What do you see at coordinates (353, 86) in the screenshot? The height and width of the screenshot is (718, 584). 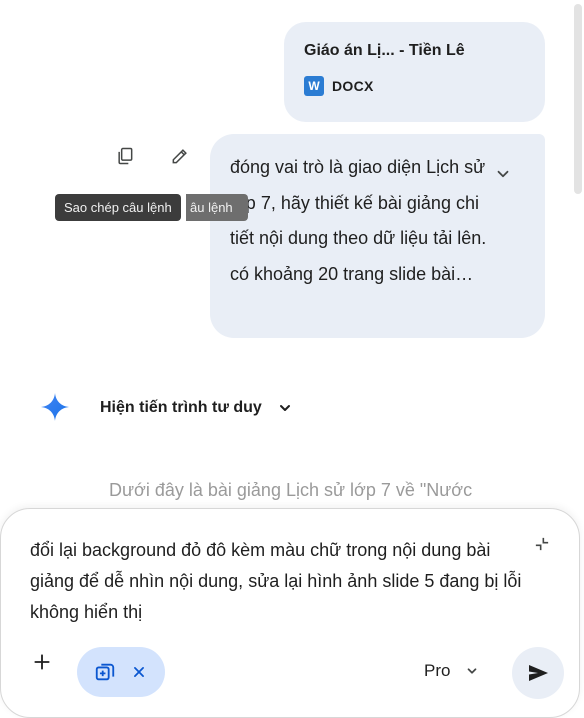 I see `file-type-label: DOCX` at bounding box center [353, 86].